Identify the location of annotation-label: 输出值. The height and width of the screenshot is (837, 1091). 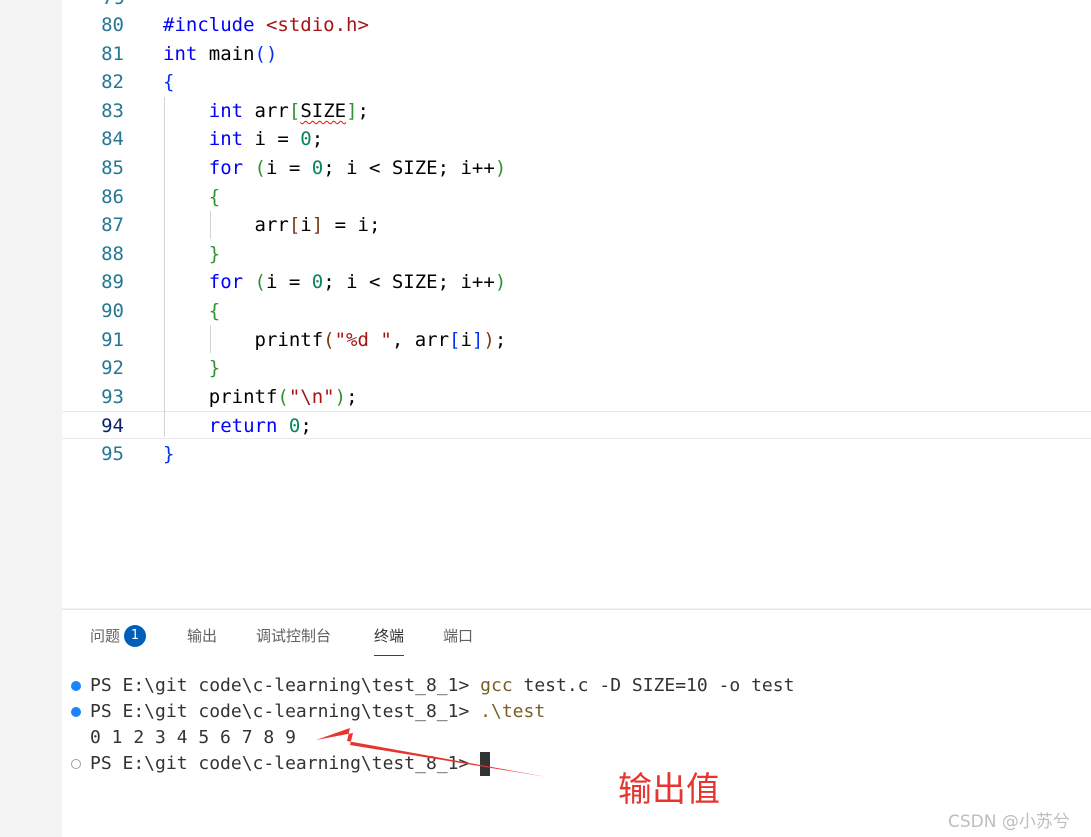
(669, 790).